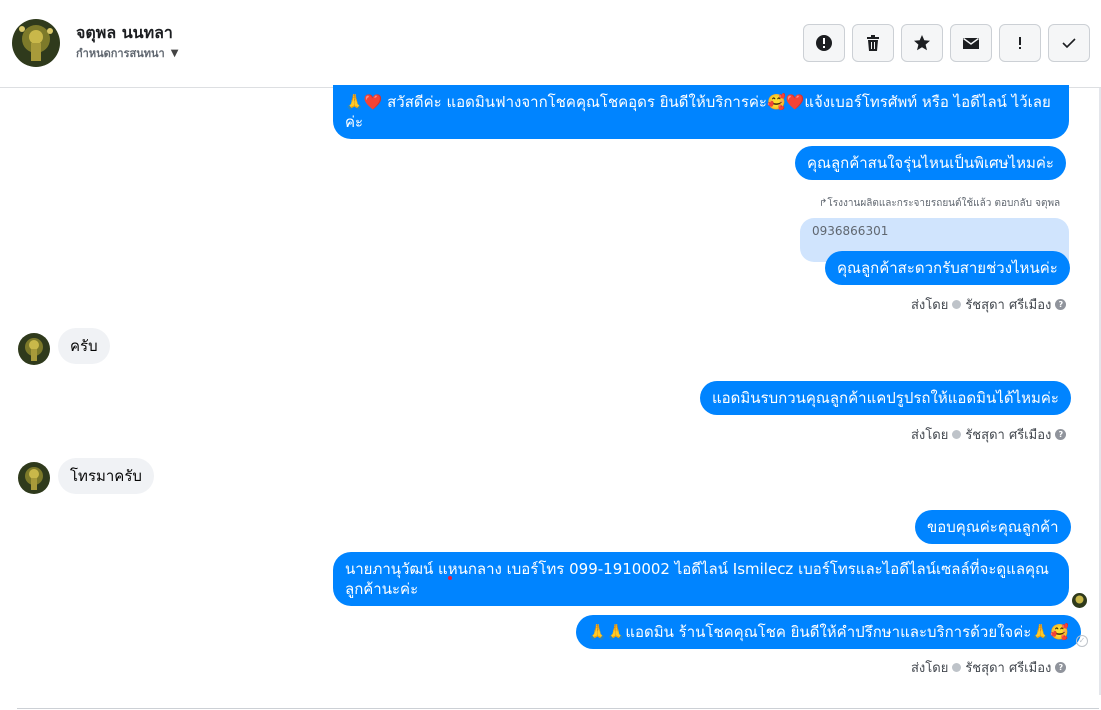  Describe the element at coordinates (930, 163) in the screenshot. I see `message-outgoing: คุณลูกค้าสนใจรุ่นไหนเป็นพิเศษไหมค่ะ` at that location.